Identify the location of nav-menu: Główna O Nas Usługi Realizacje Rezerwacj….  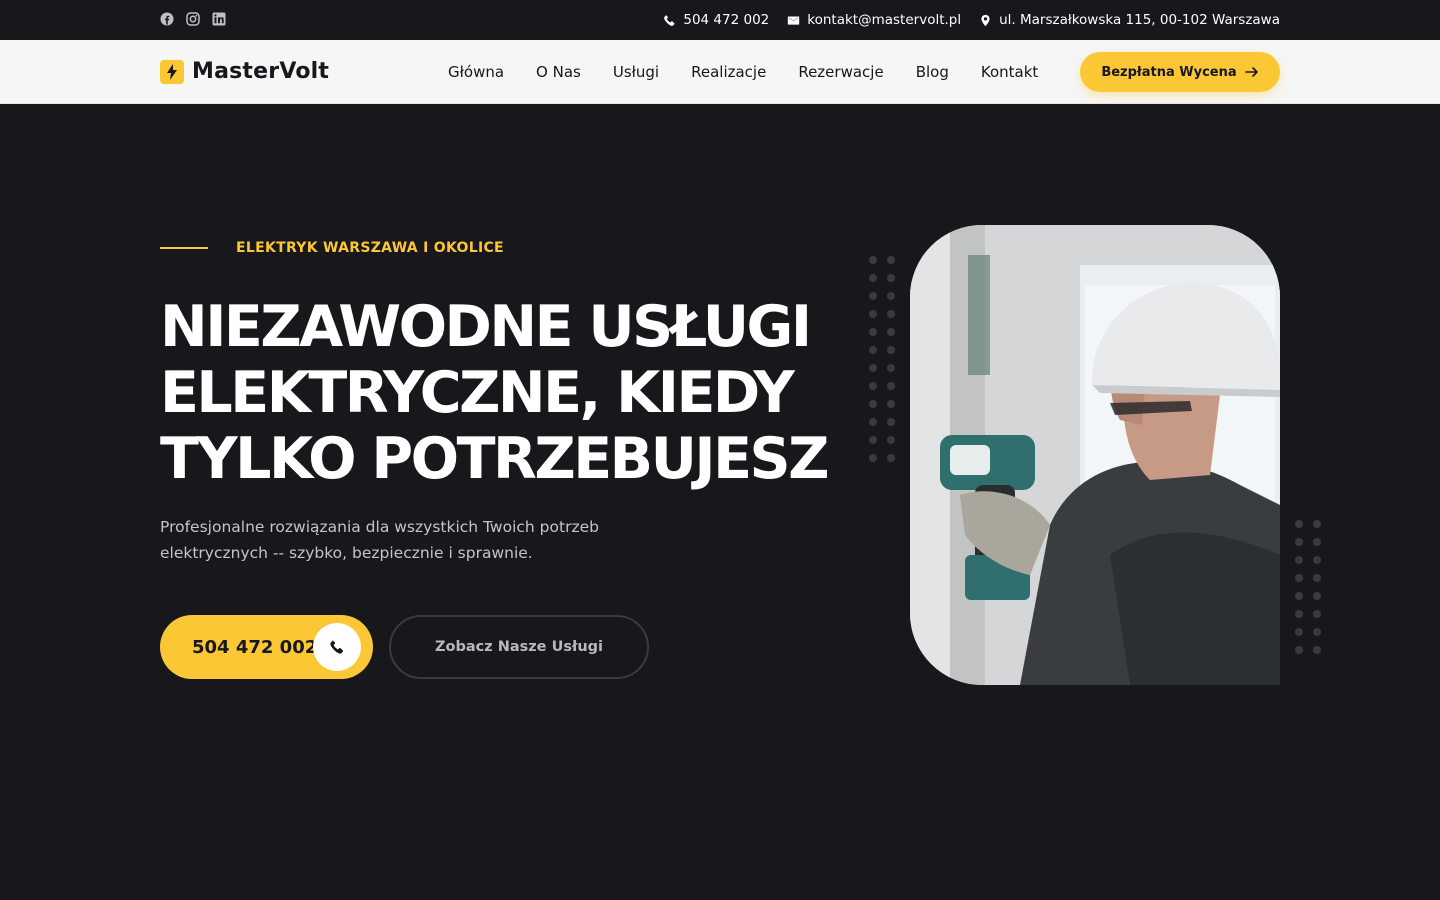
(743, 72).